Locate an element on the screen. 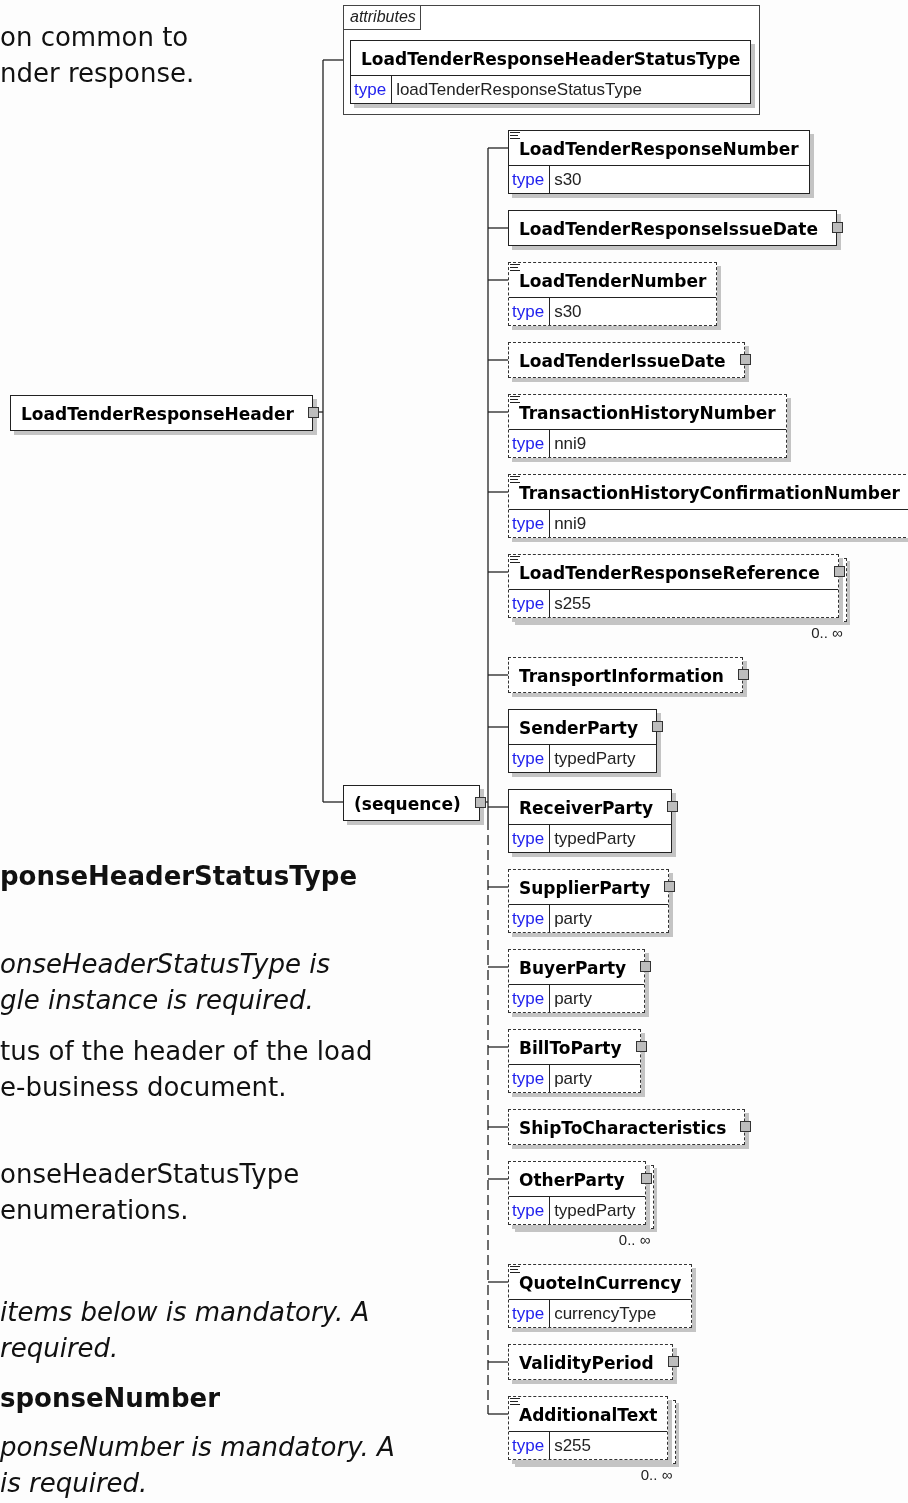  section-heading: sponseNumber is located at coordinates (110, 1398).